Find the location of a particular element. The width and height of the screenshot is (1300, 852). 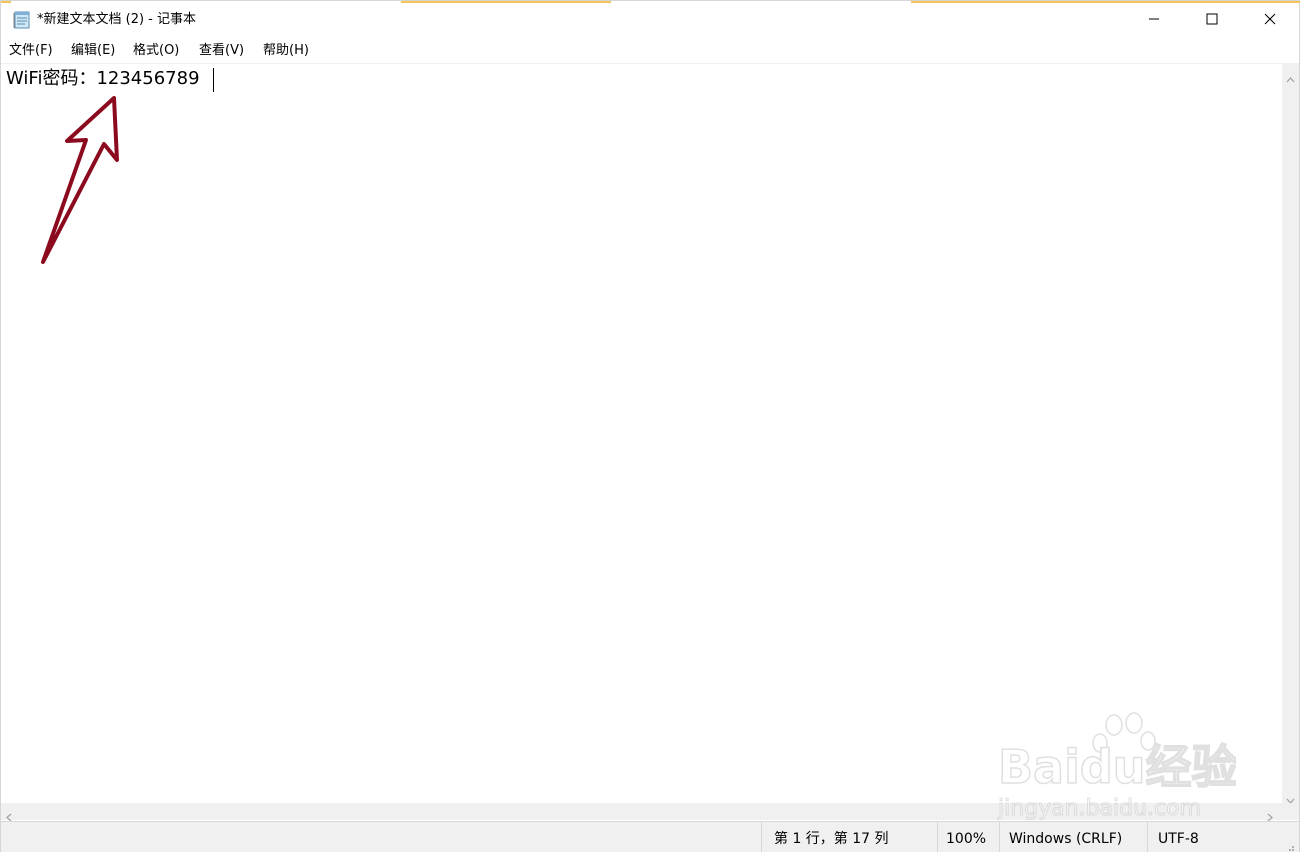

minimize-button is located at coordinates (1154, 19).